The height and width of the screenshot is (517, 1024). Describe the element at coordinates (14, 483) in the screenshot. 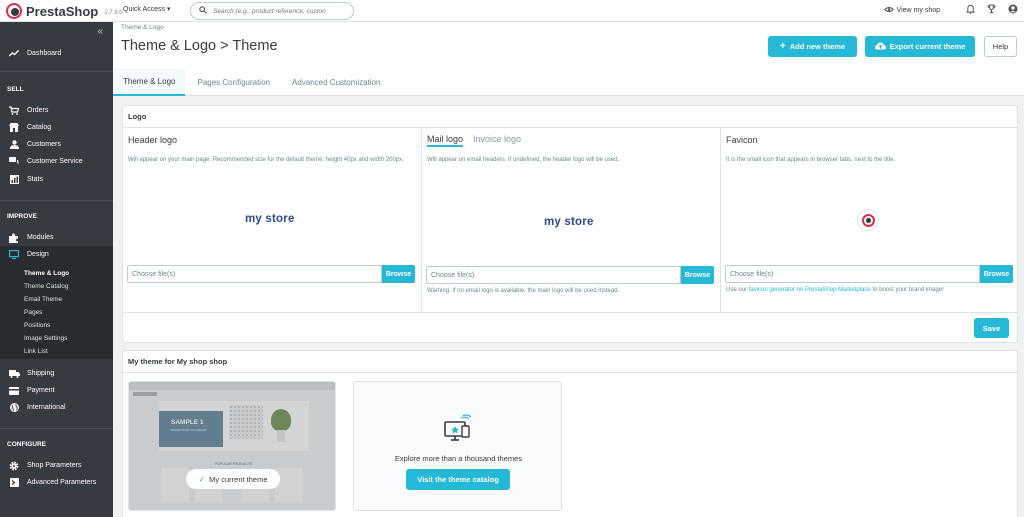

I see `advanced-settings-icon` at that location.